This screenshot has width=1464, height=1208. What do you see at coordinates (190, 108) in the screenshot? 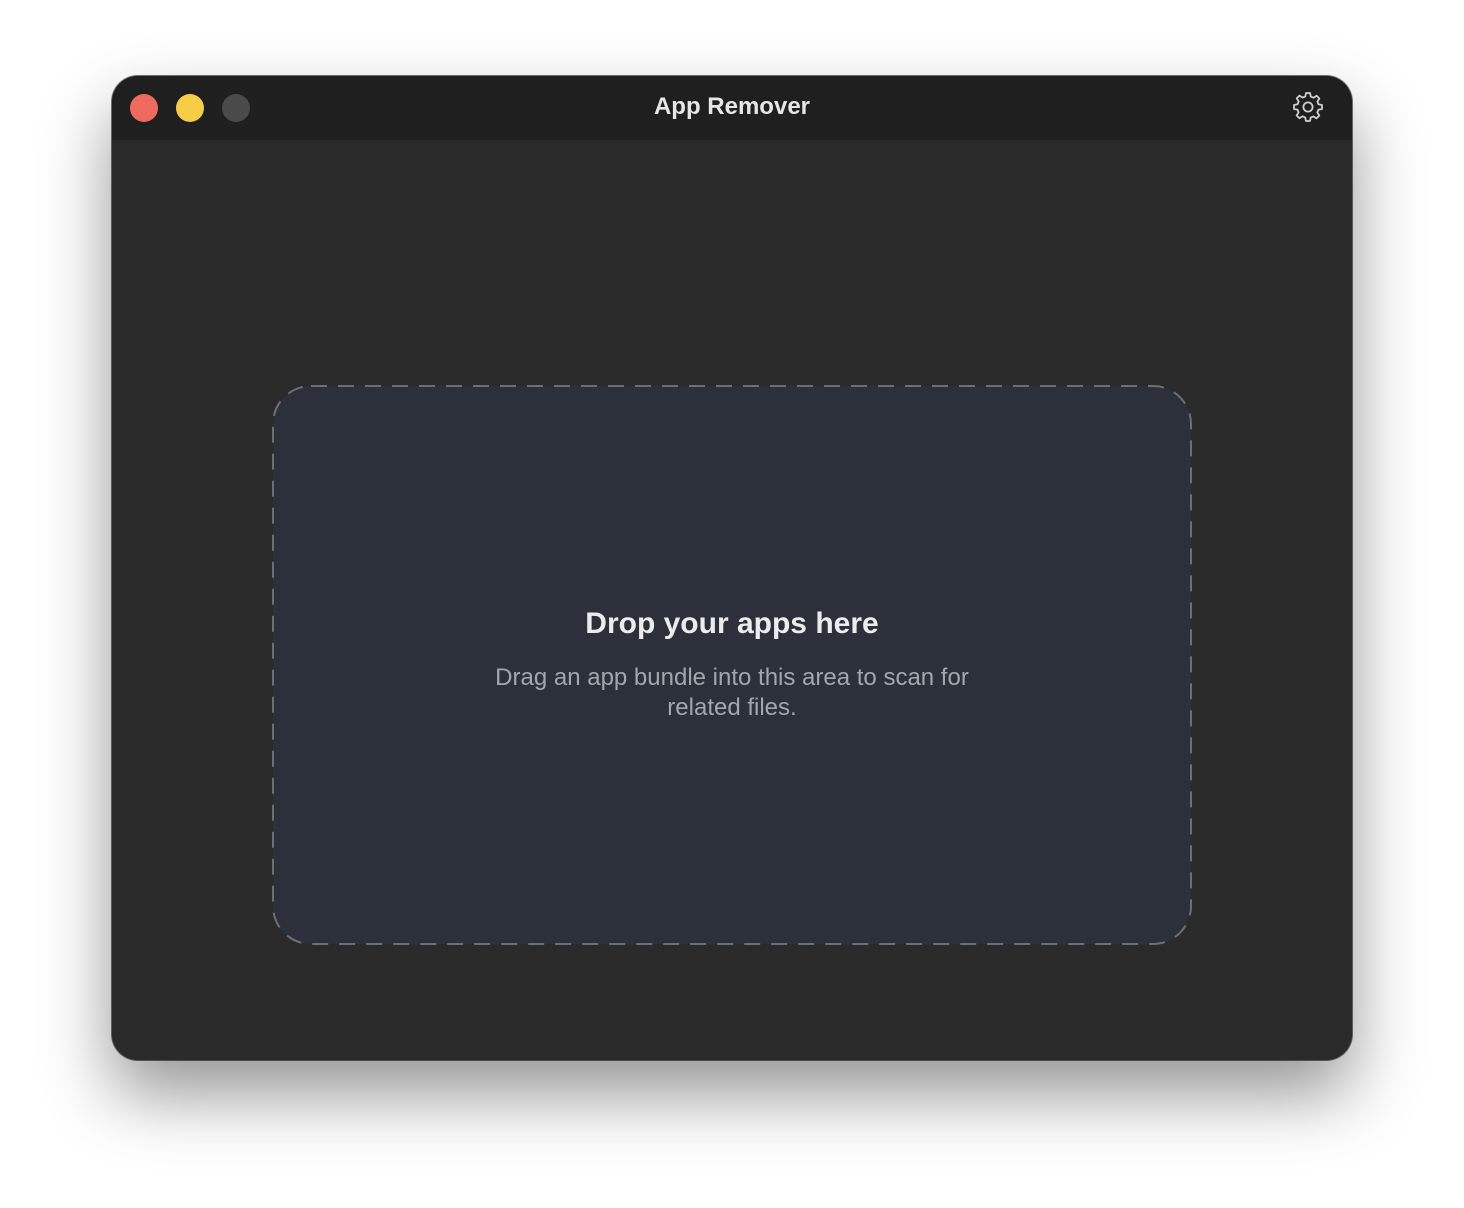
I see `minimize-button` at bounding box center [190, 108].